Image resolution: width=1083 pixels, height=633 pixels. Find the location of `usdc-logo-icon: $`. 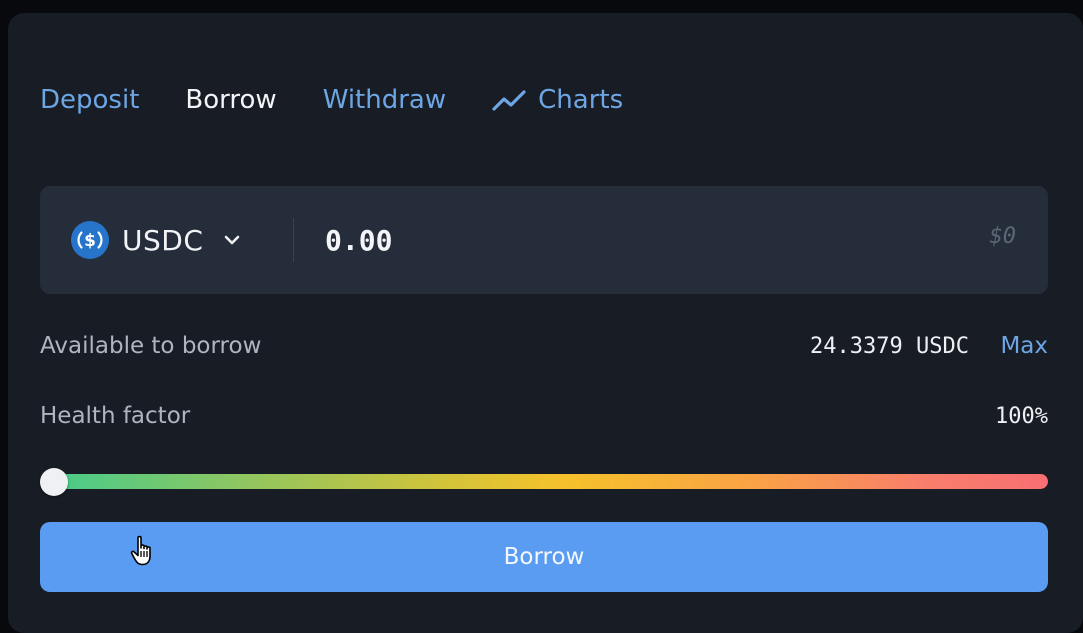

usdc-logo-icon: $ is located at coordinates (90, 240).